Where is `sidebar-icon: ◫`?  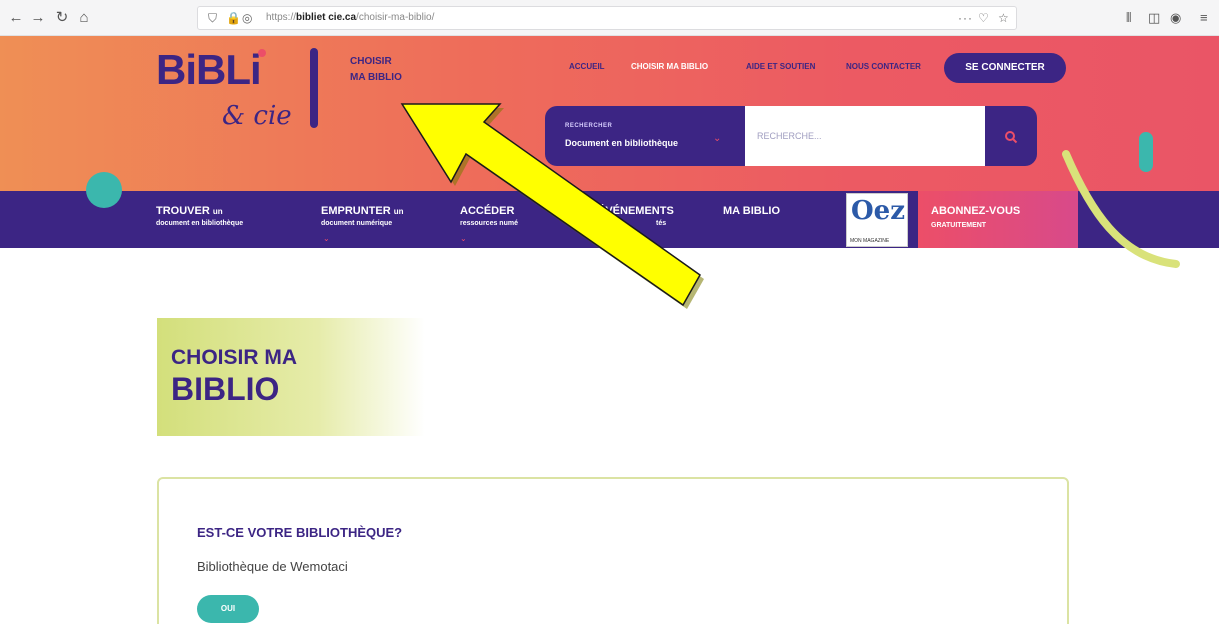 sidebar-icon: ◫ is located at coordinates (1154, 18).